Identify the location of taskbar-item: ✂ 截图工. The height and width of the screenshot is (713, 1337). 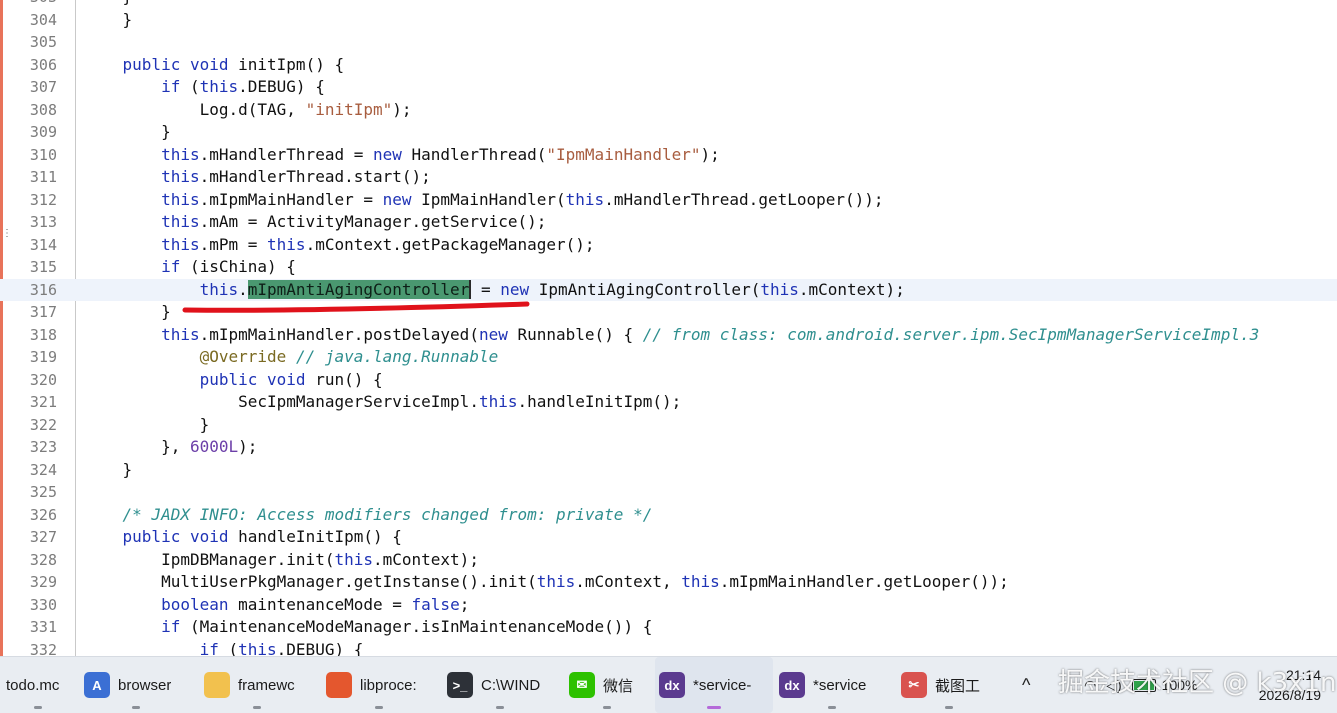
(949, 685).